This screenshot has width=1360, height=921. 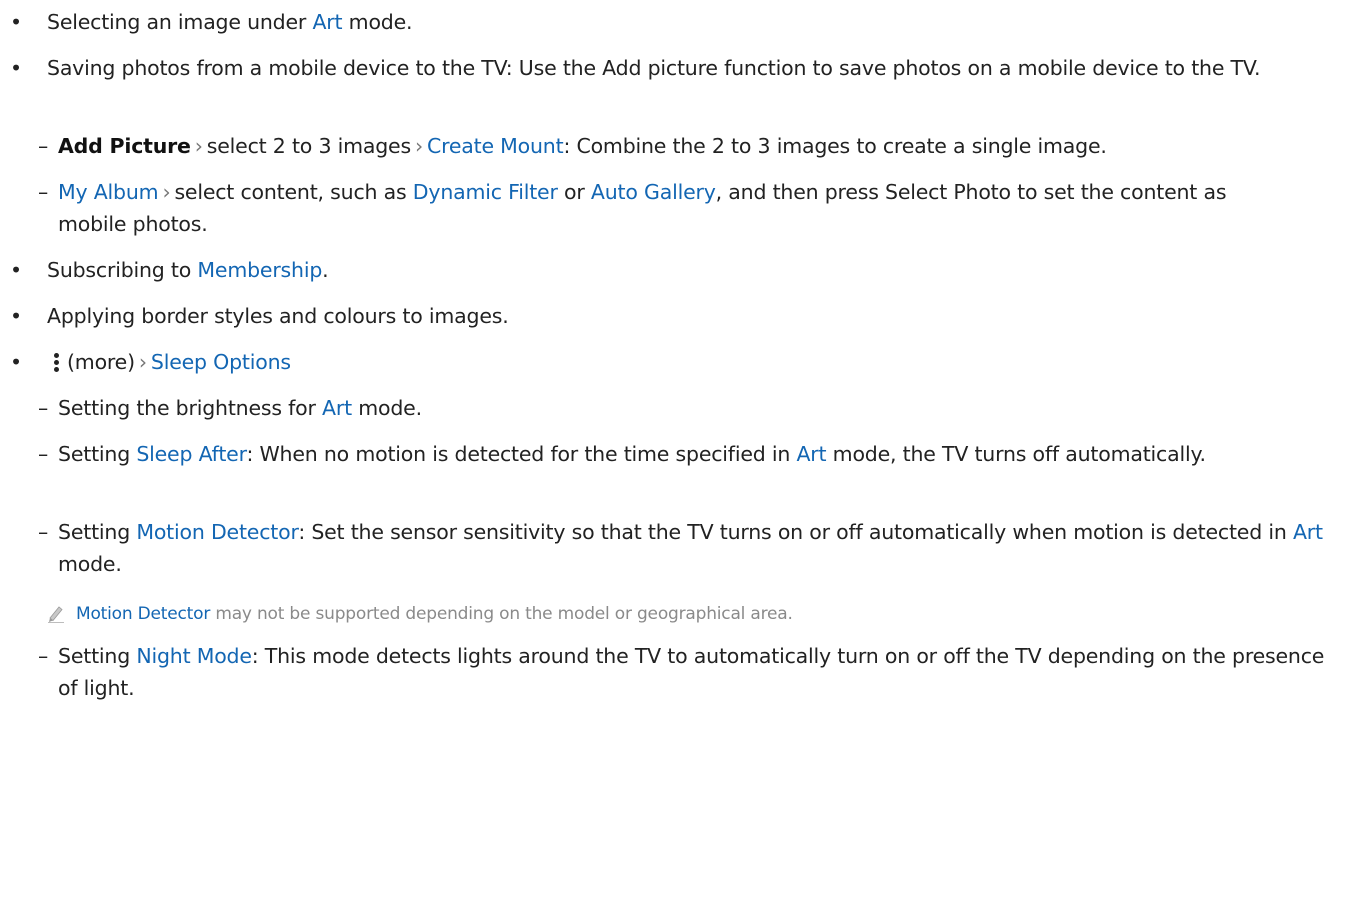 What do you see at coordinates (56, 611) in the screenshot?
I see `pencil-note-icon` at bounding box center [56, 611].